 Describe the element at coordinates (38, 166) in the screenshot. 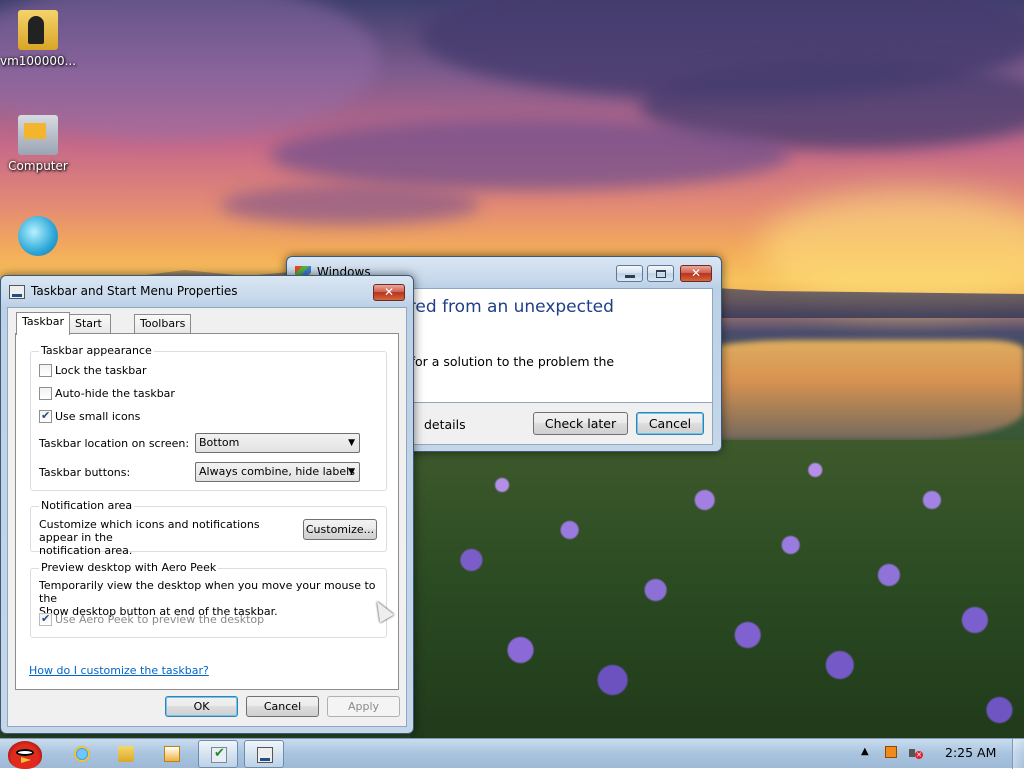

I see `desktop-icon-label: Computer` at that location.